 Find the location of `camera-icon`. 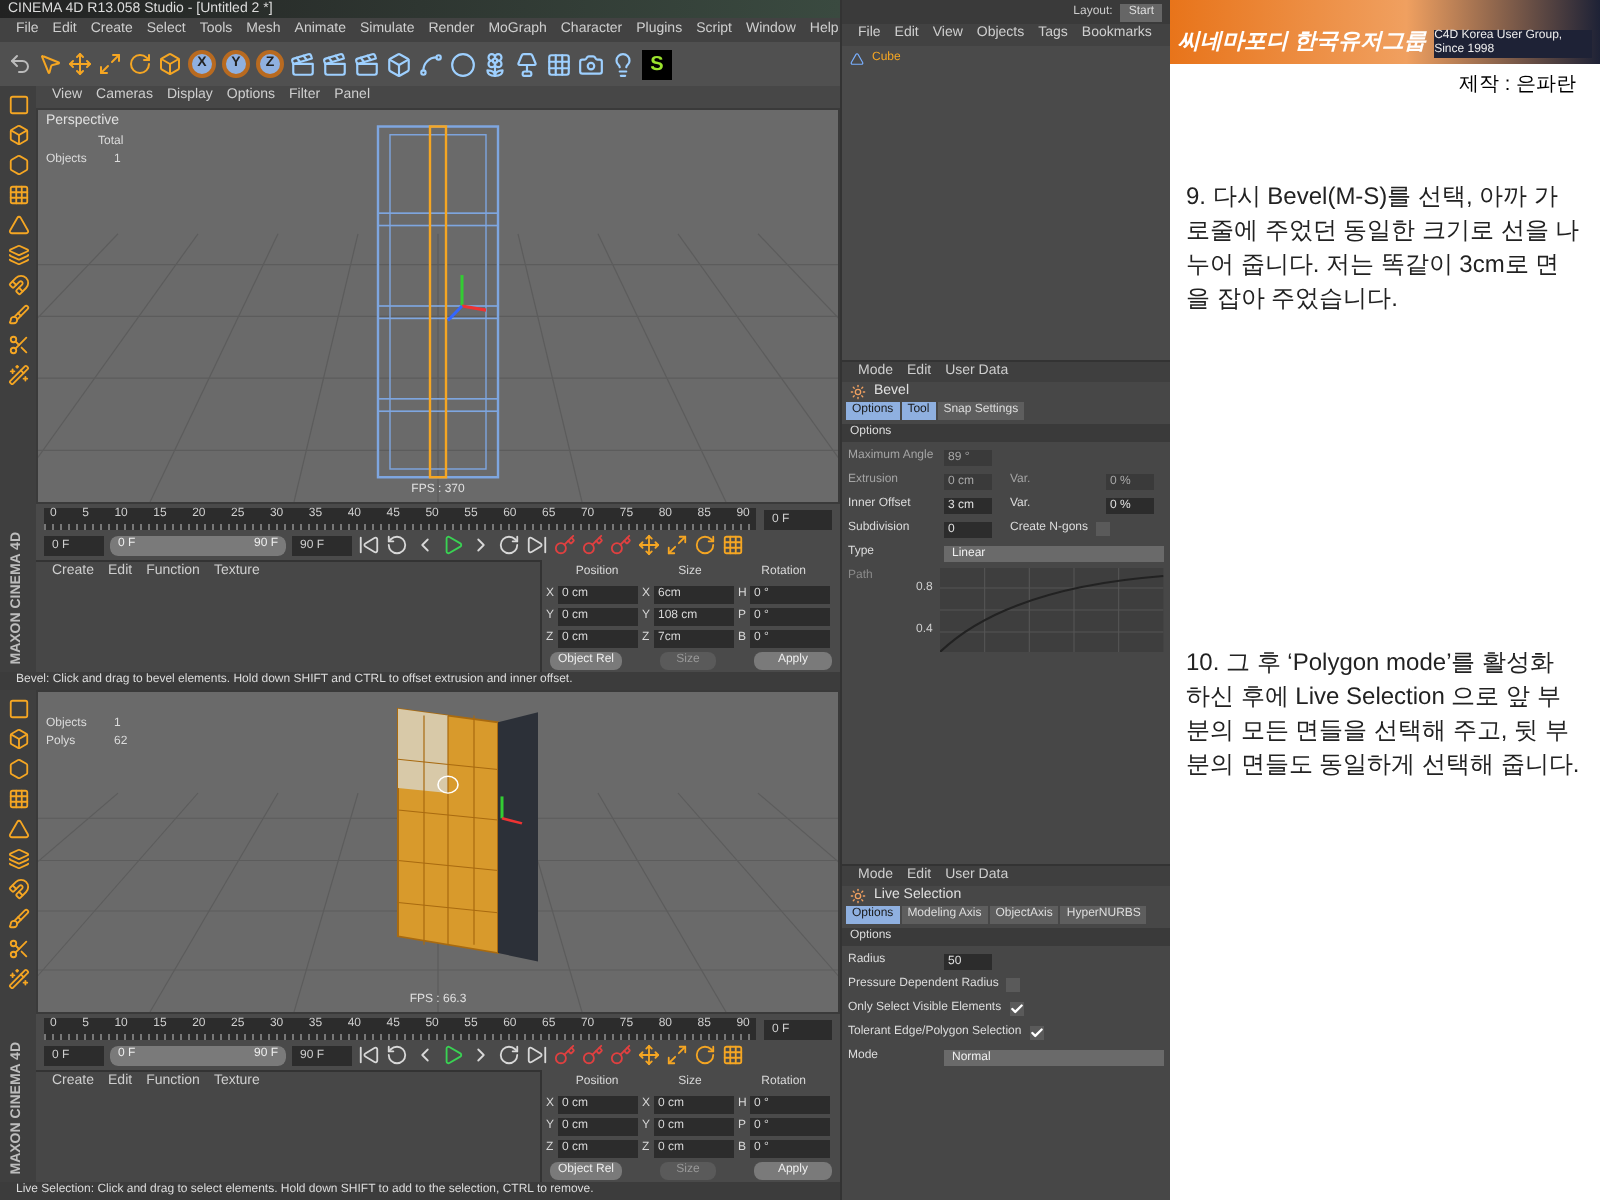

camera-icon is located at coordinates (591, 64).